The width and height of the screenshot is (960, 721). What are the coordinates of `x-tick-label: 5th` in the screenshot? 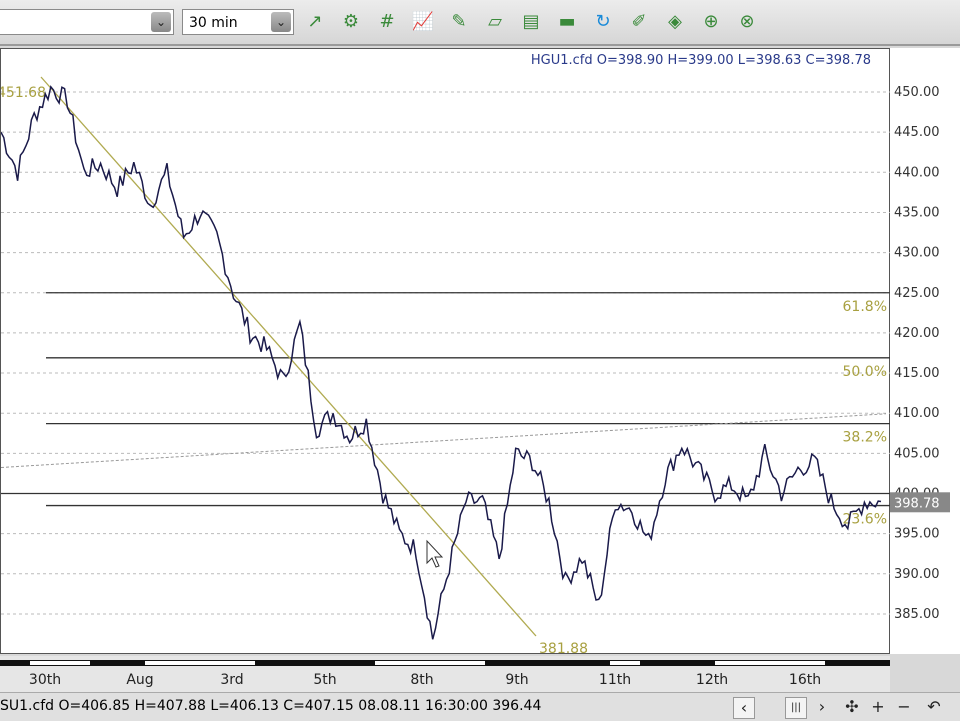 It's located at (324, 680).